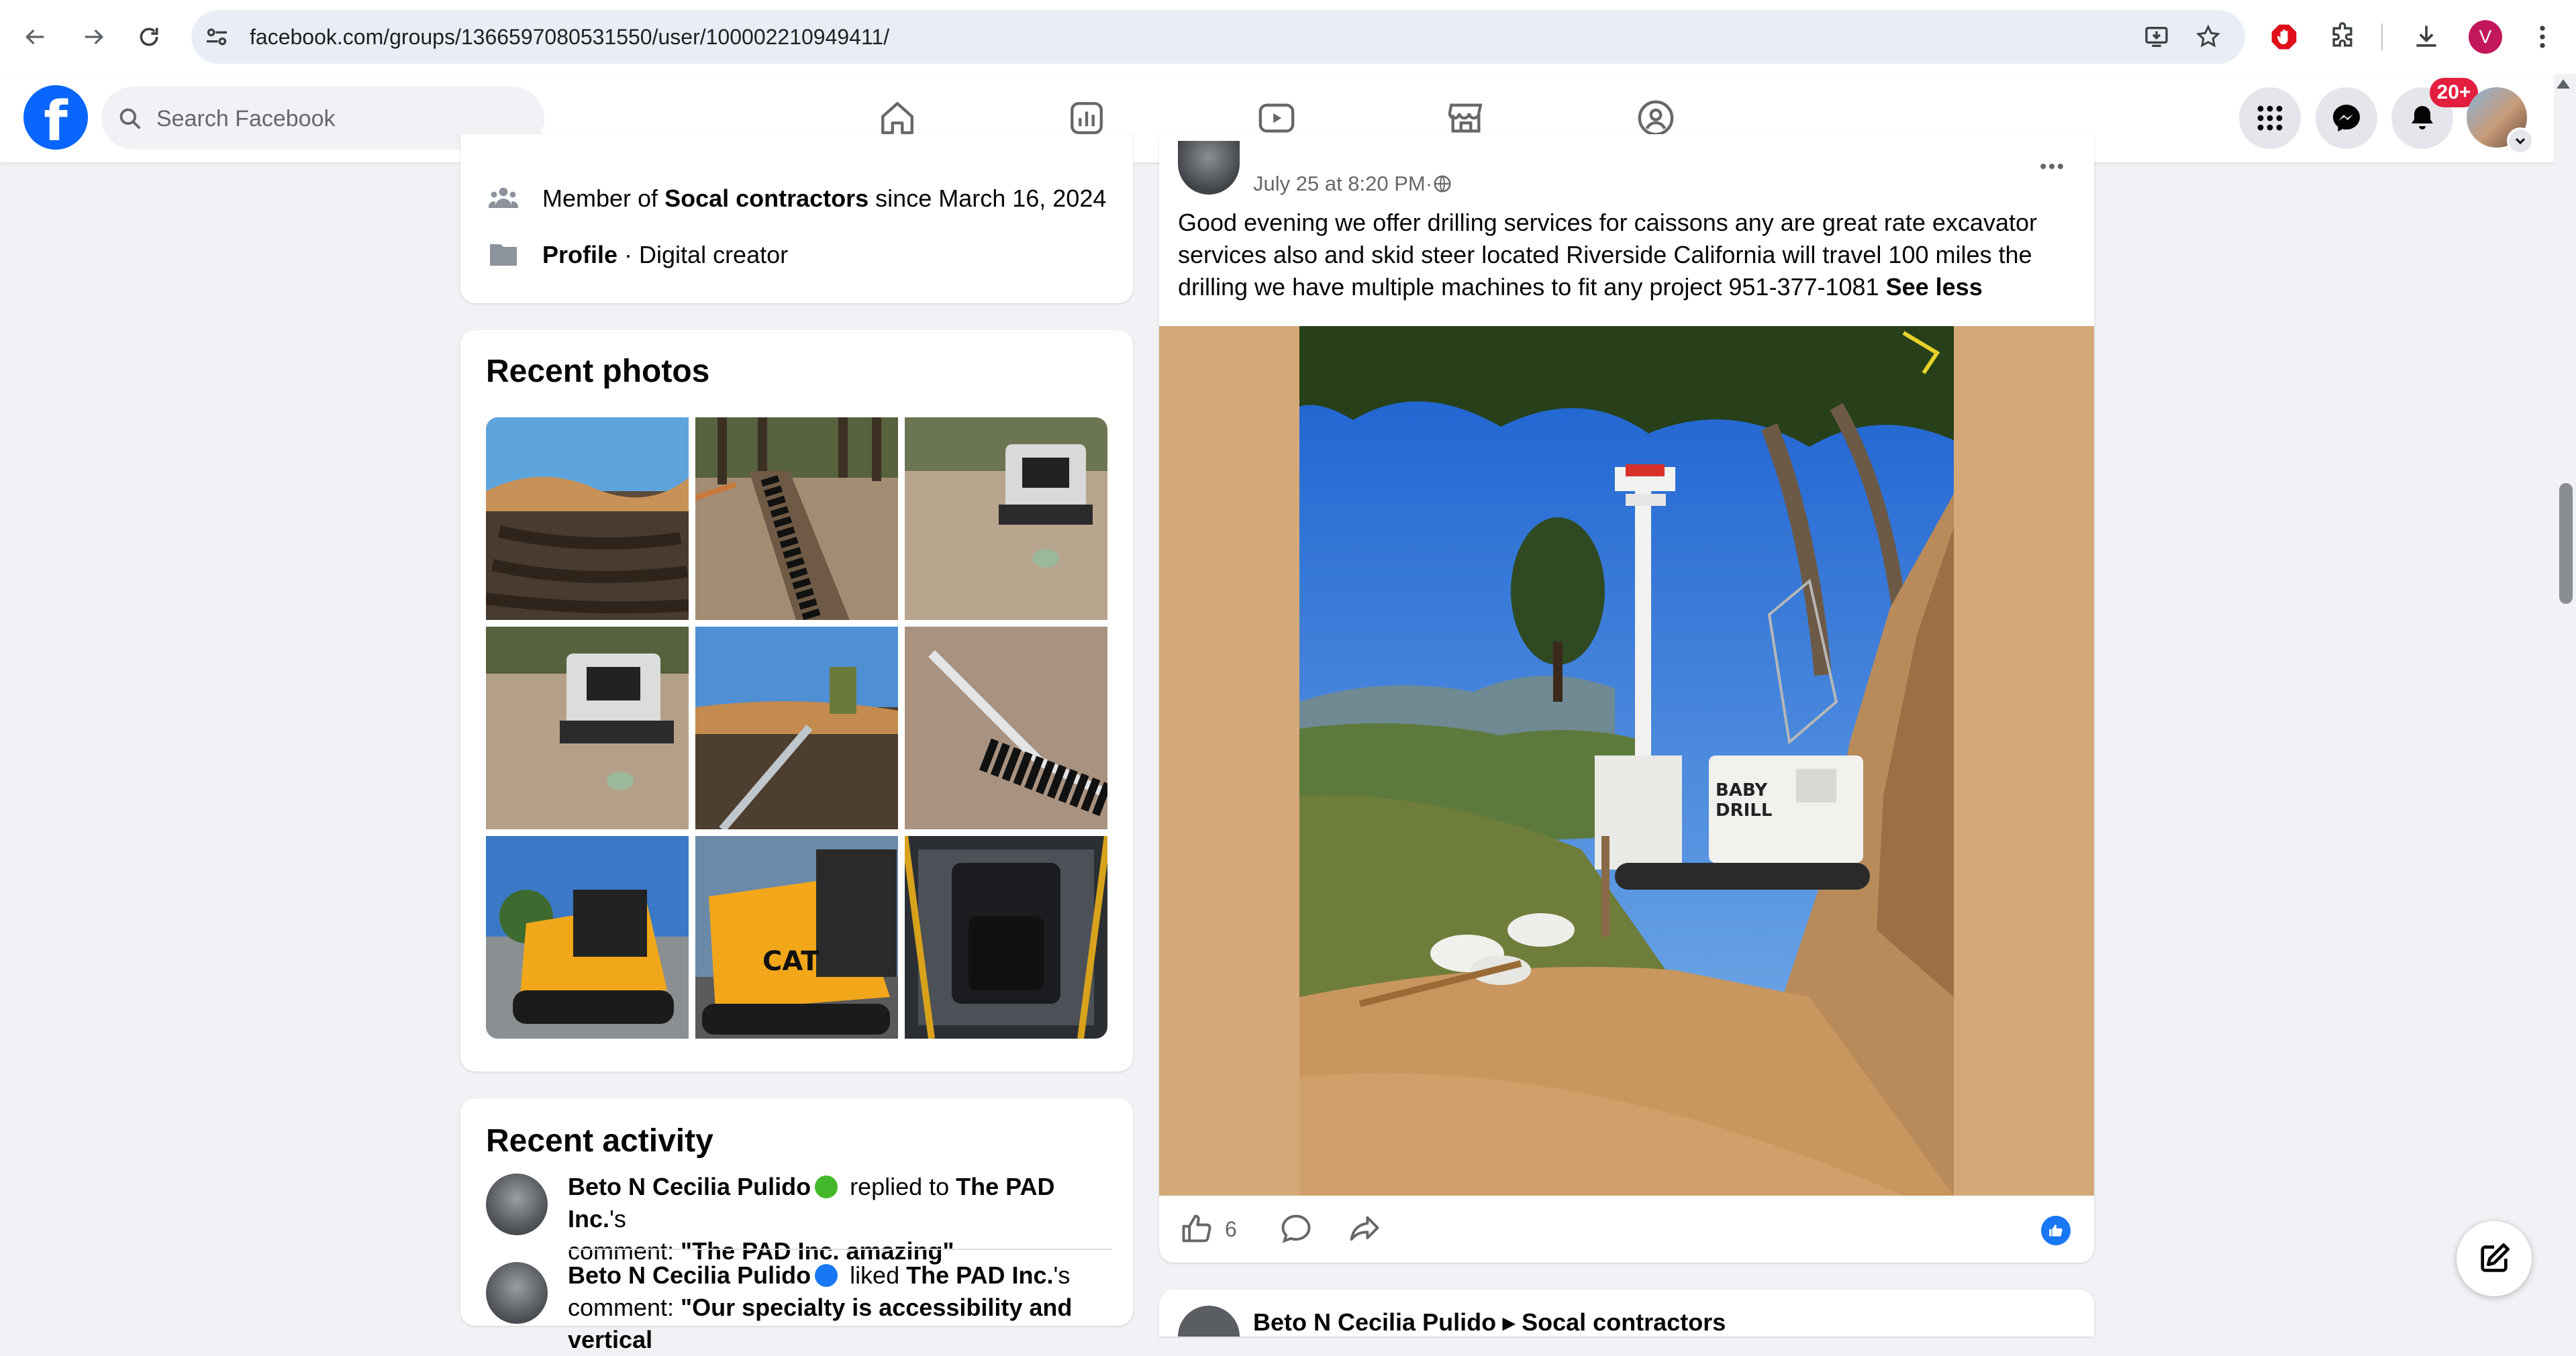 The width and height of the screenshot is (2576, 1356). What do you see at coordinates (130, 118) in the screenshot?
I see `search-icon` at bounding box center [130, 118].